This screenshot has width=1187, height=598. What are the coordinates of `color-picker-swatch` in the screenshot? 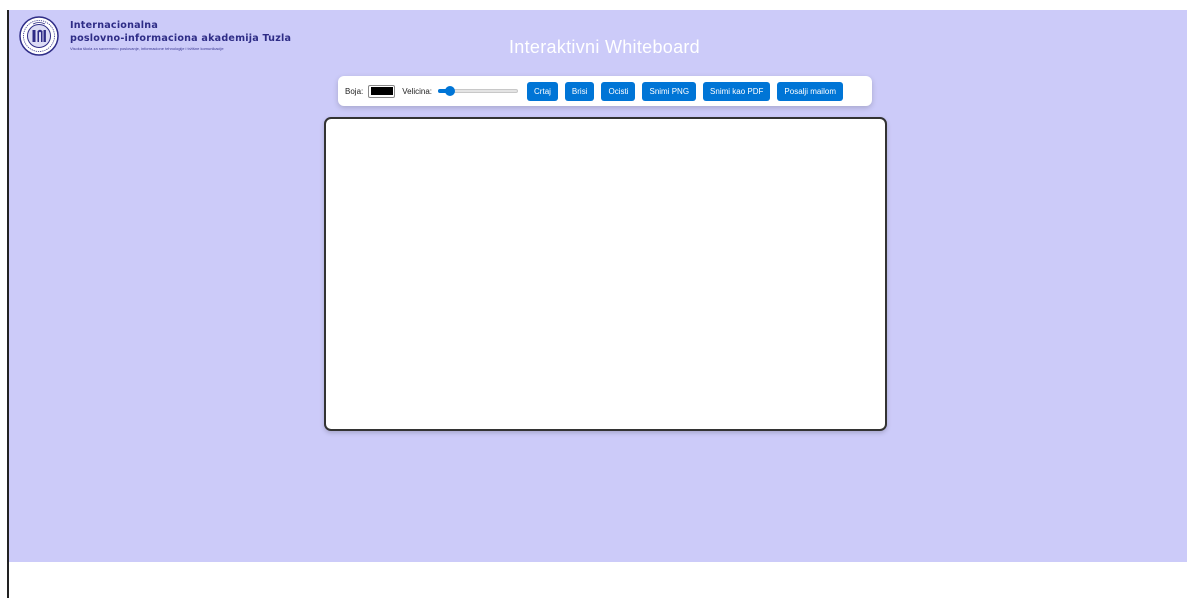 It's located at (381, 91).